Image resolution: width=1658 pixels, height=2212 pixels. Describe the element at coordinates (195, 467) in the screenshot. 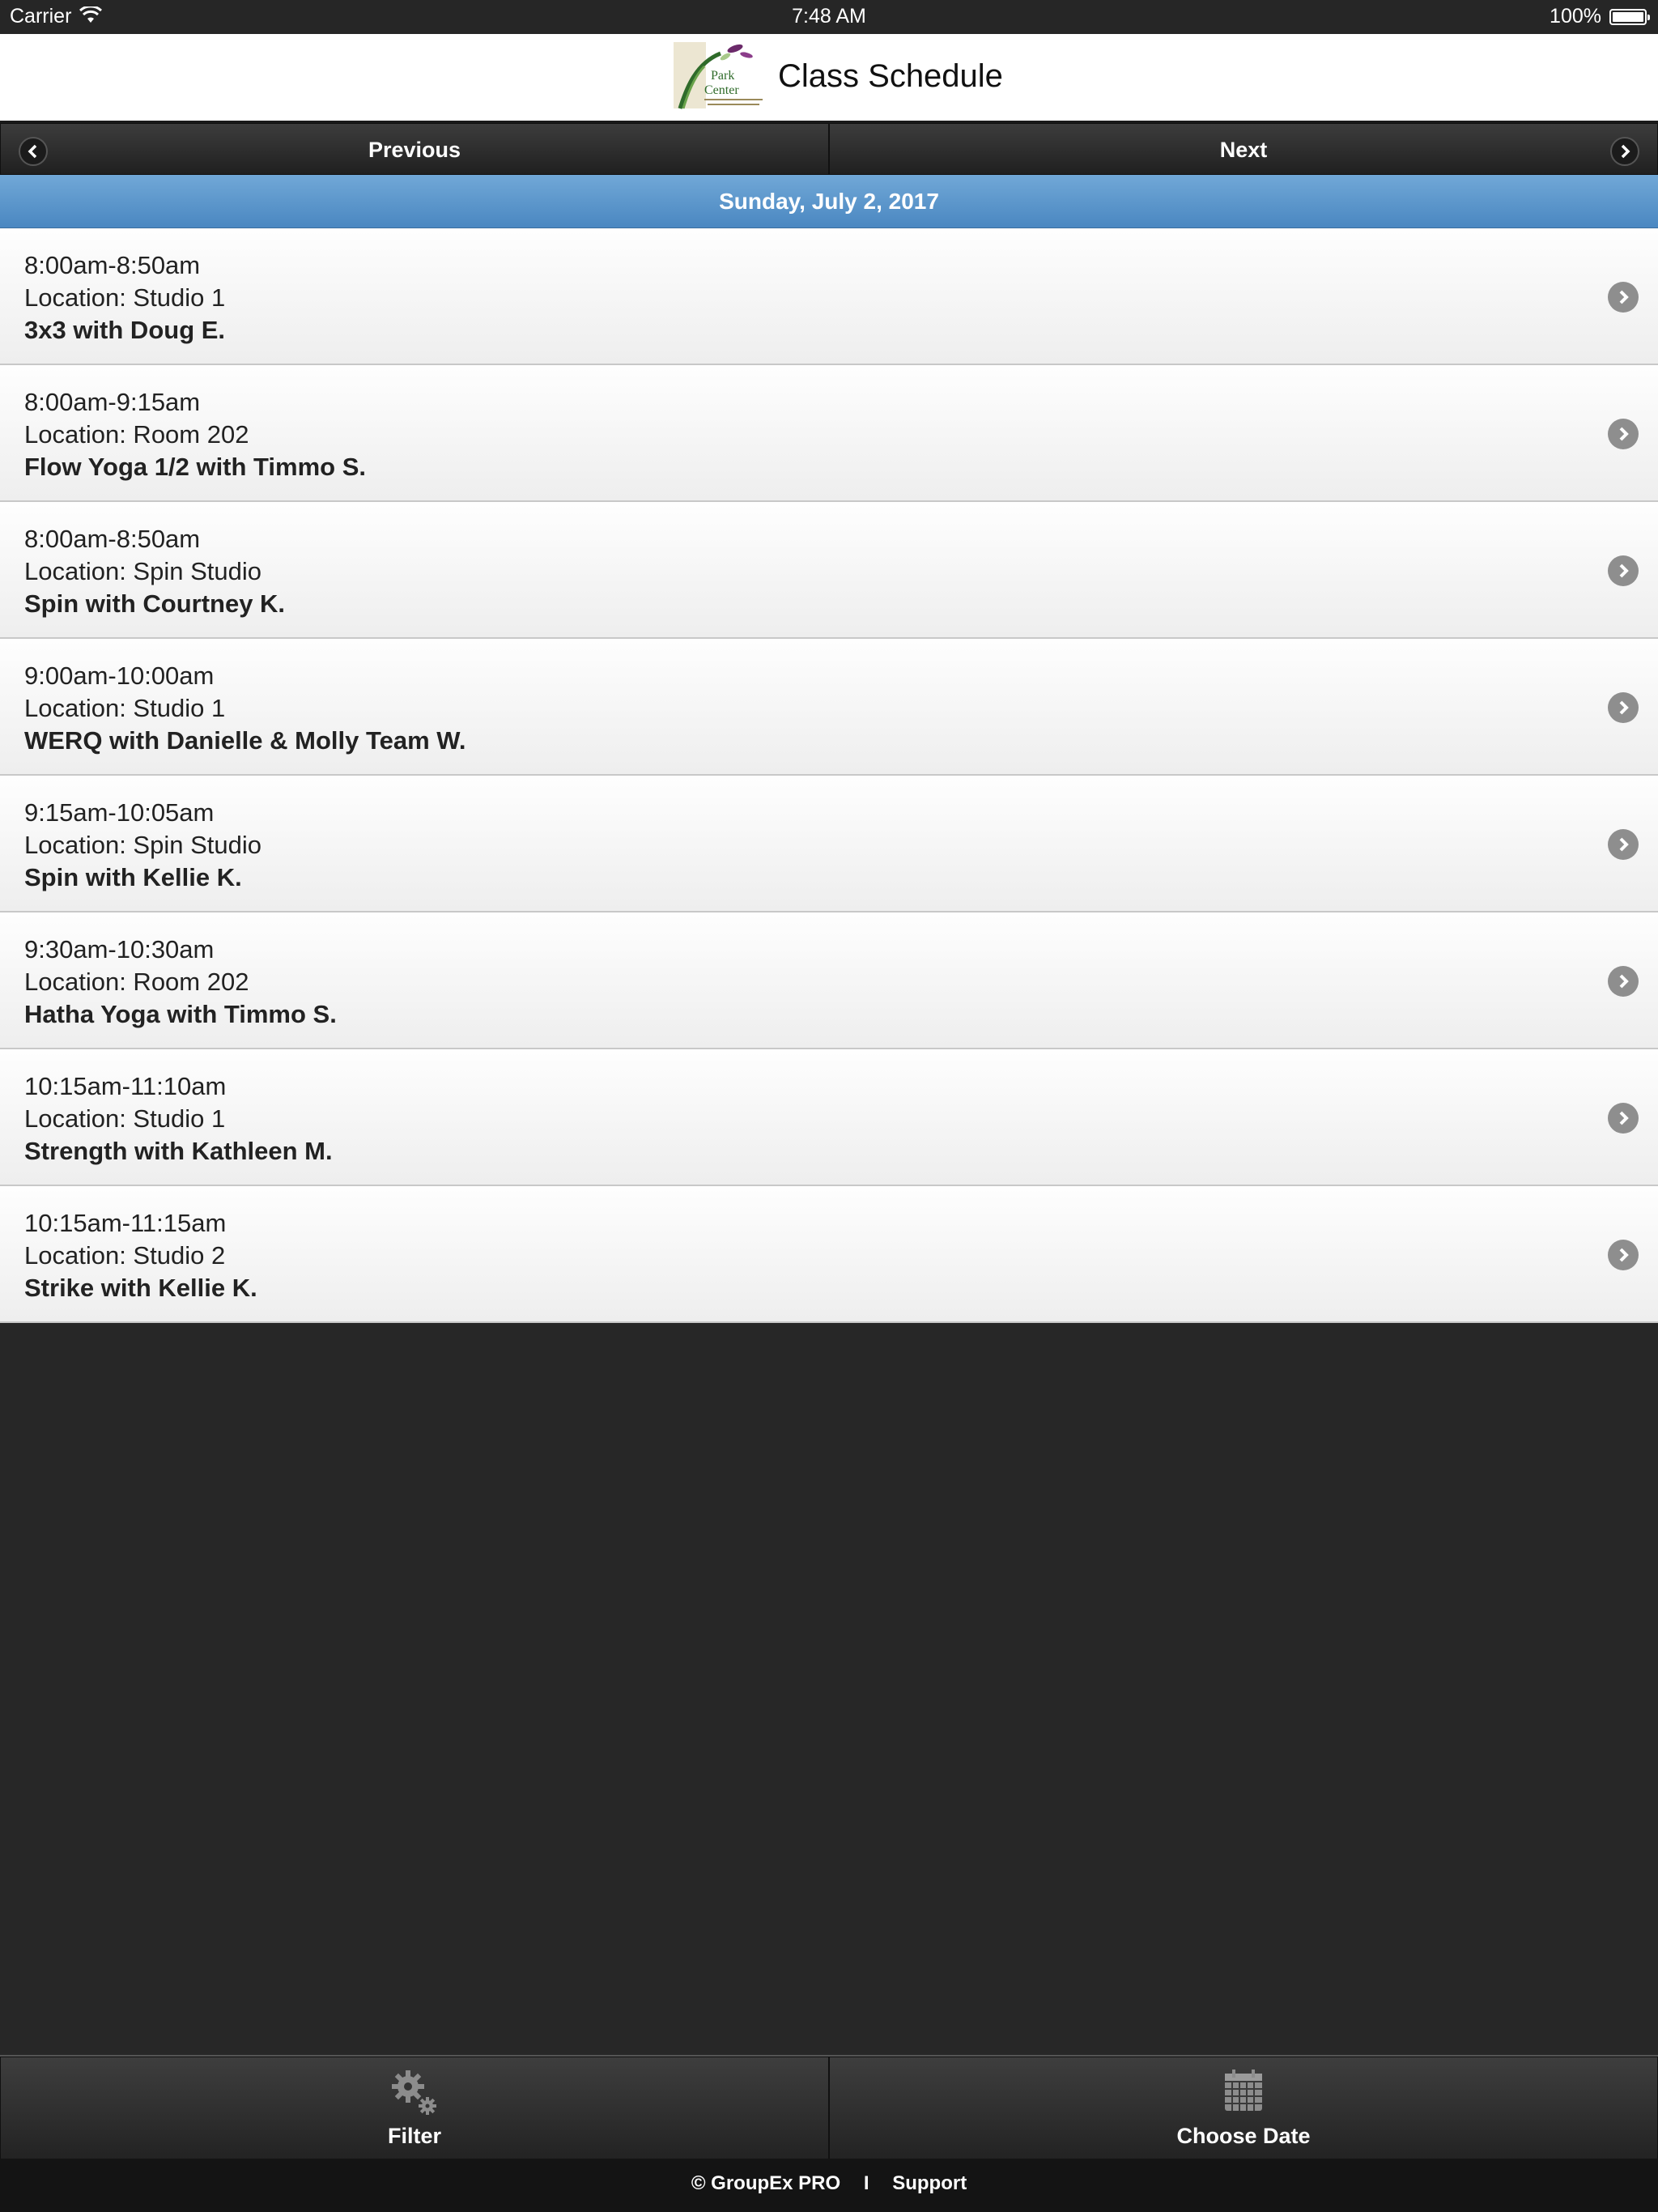

I see `class-title: Flow Yoga 1/2 with Timmo S.` at that location.